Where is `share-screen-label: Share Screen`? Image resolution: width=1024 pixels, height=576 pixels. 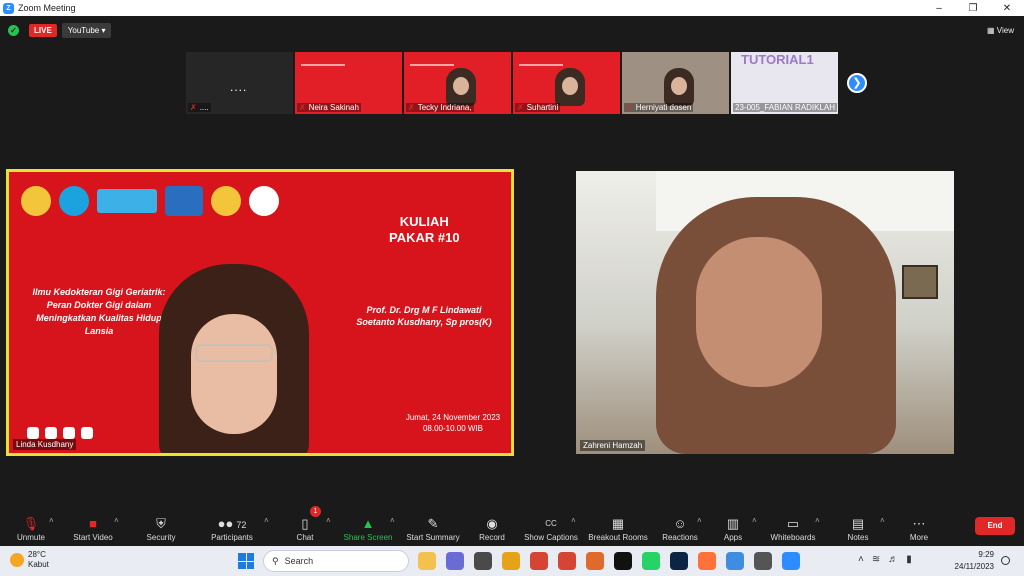 share-screen-label: Share Screen is located at coordinates (368, 537).